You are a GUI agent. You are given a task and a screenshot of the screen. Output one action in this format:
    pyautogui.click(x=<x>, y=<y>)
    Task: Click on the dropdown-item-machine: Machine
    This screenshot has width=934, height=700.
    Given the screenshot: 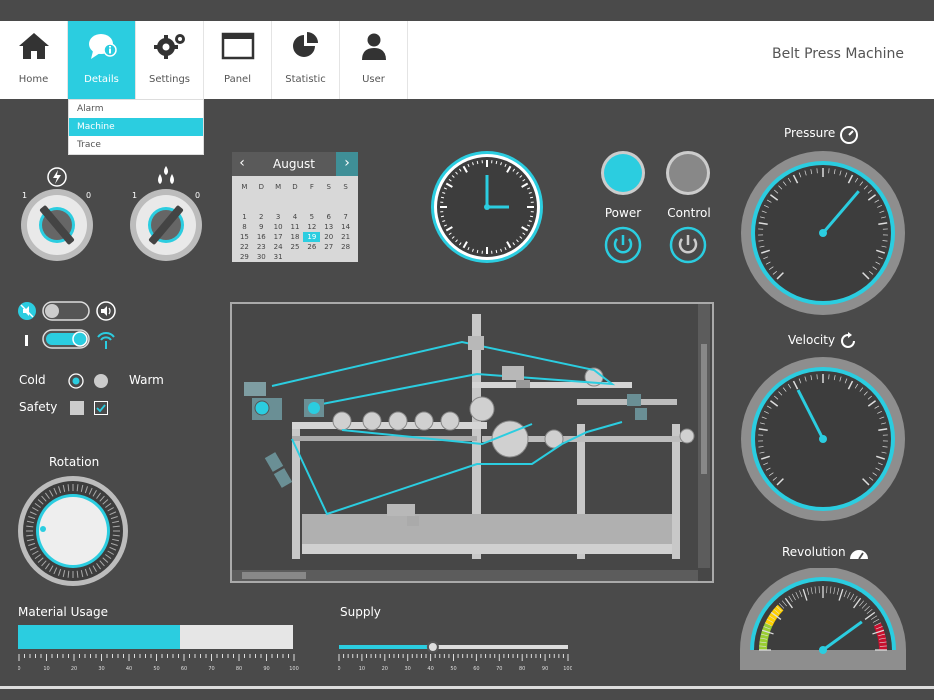 What is the action you would take?
    pyautogui.click(x=136, y=127)
    